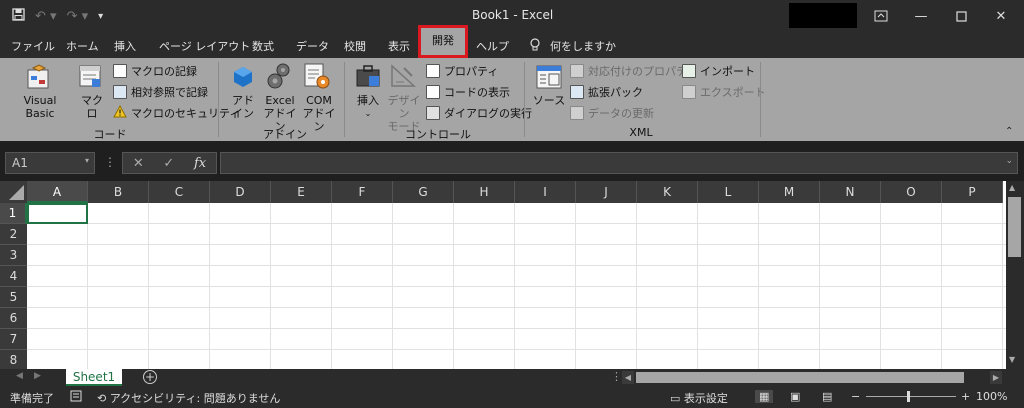  What do you see at coordinates (1009, 161) in the screenshot?
I see `expand-formula-icon: ⌄` at bounding box center [1009, 161].